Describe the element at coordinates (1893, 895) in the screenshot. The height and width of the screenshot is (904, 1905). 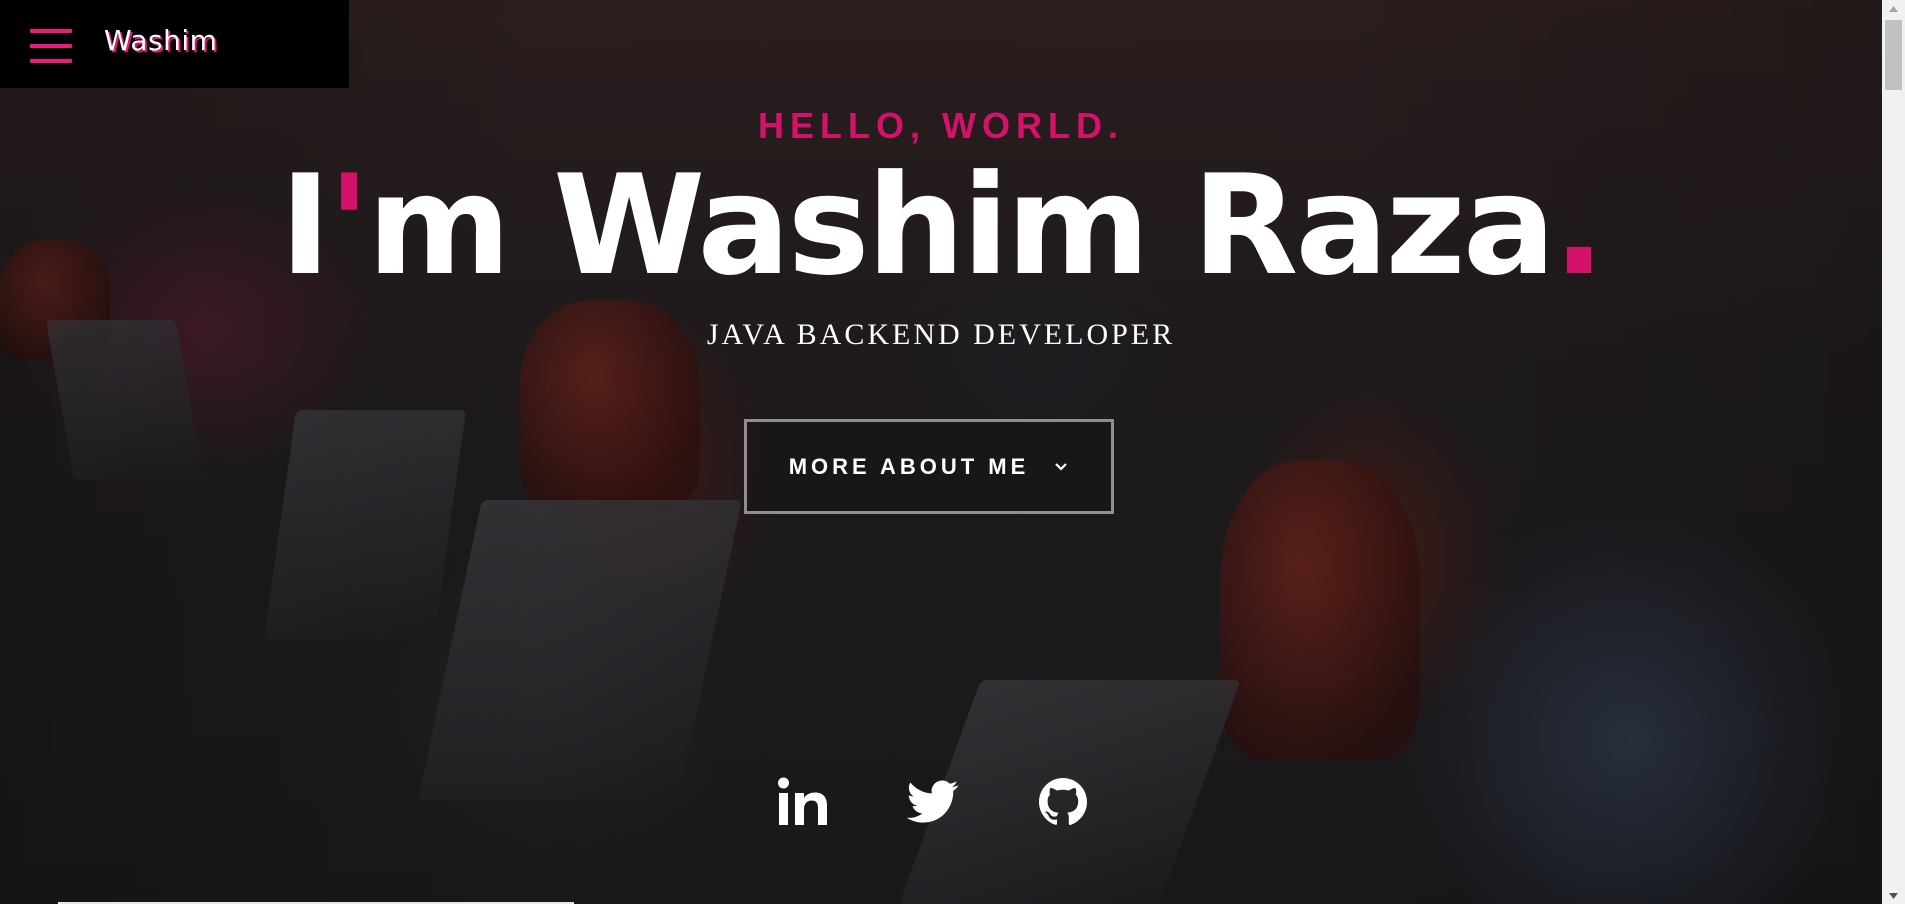
I see `scroll-down-arrow-icon` at that location.